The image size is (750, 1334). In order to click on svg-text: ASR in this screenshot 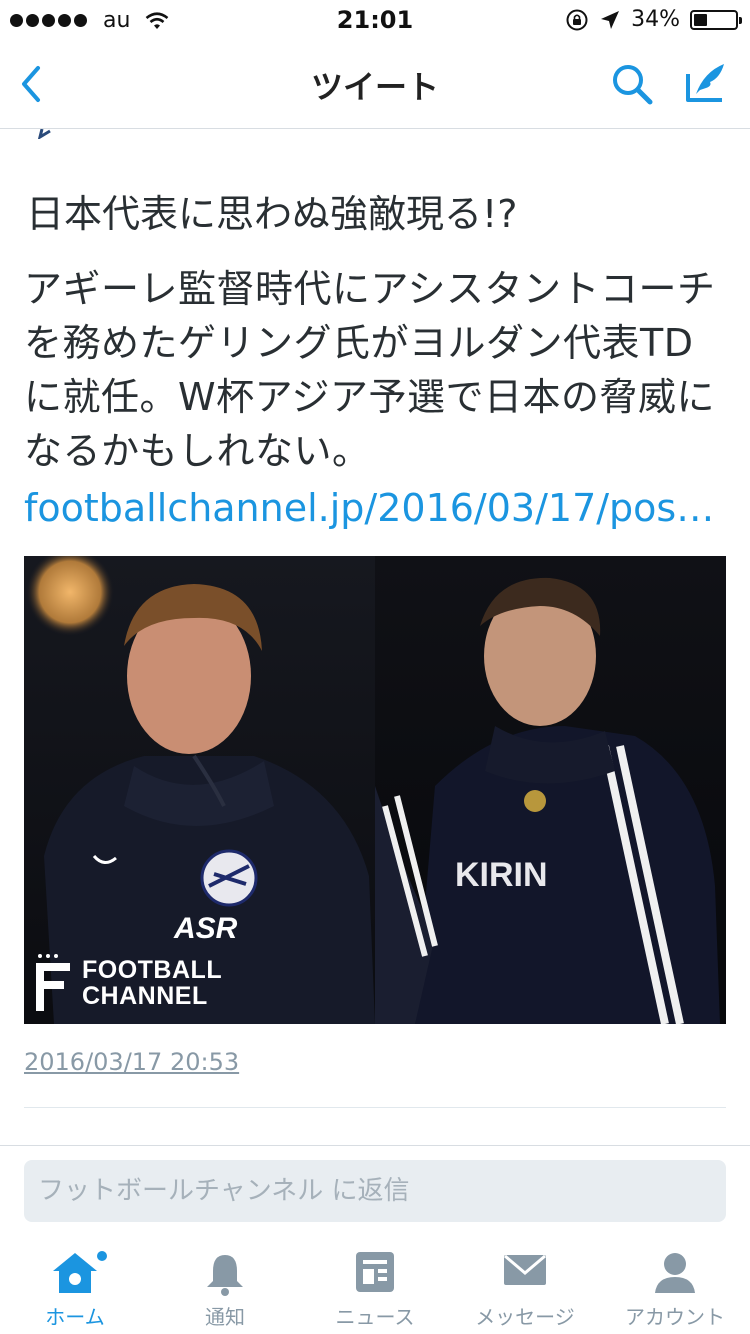, I will do `click(205, 928)`.